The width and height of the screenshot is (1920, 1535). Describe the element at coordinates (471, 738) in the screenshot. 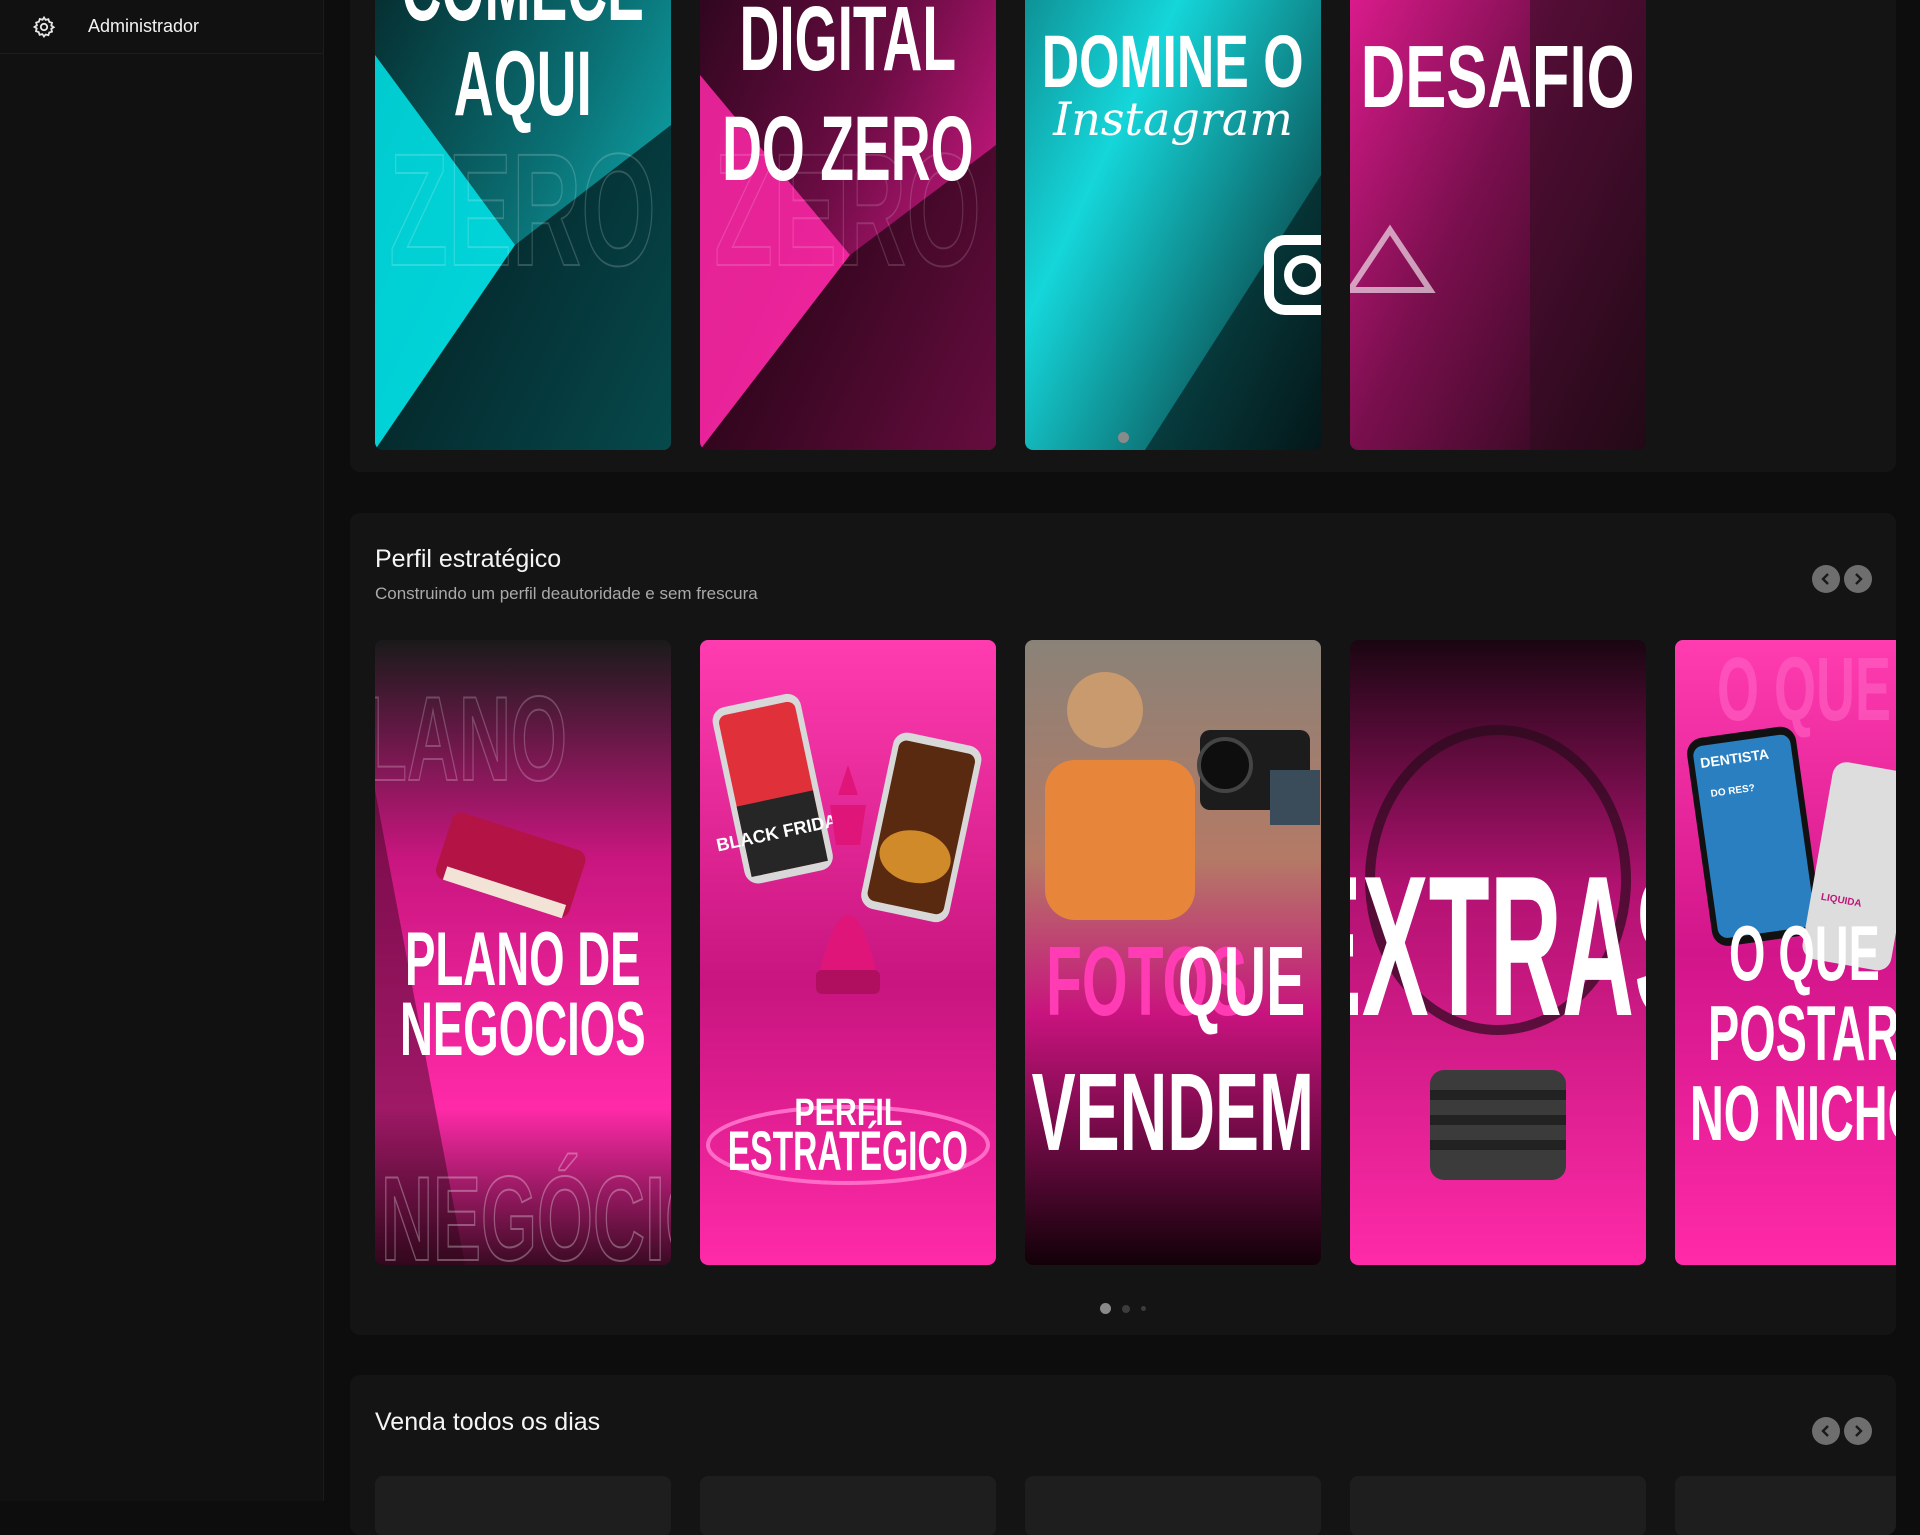

I see `card-watermark: PLANO` at that location.